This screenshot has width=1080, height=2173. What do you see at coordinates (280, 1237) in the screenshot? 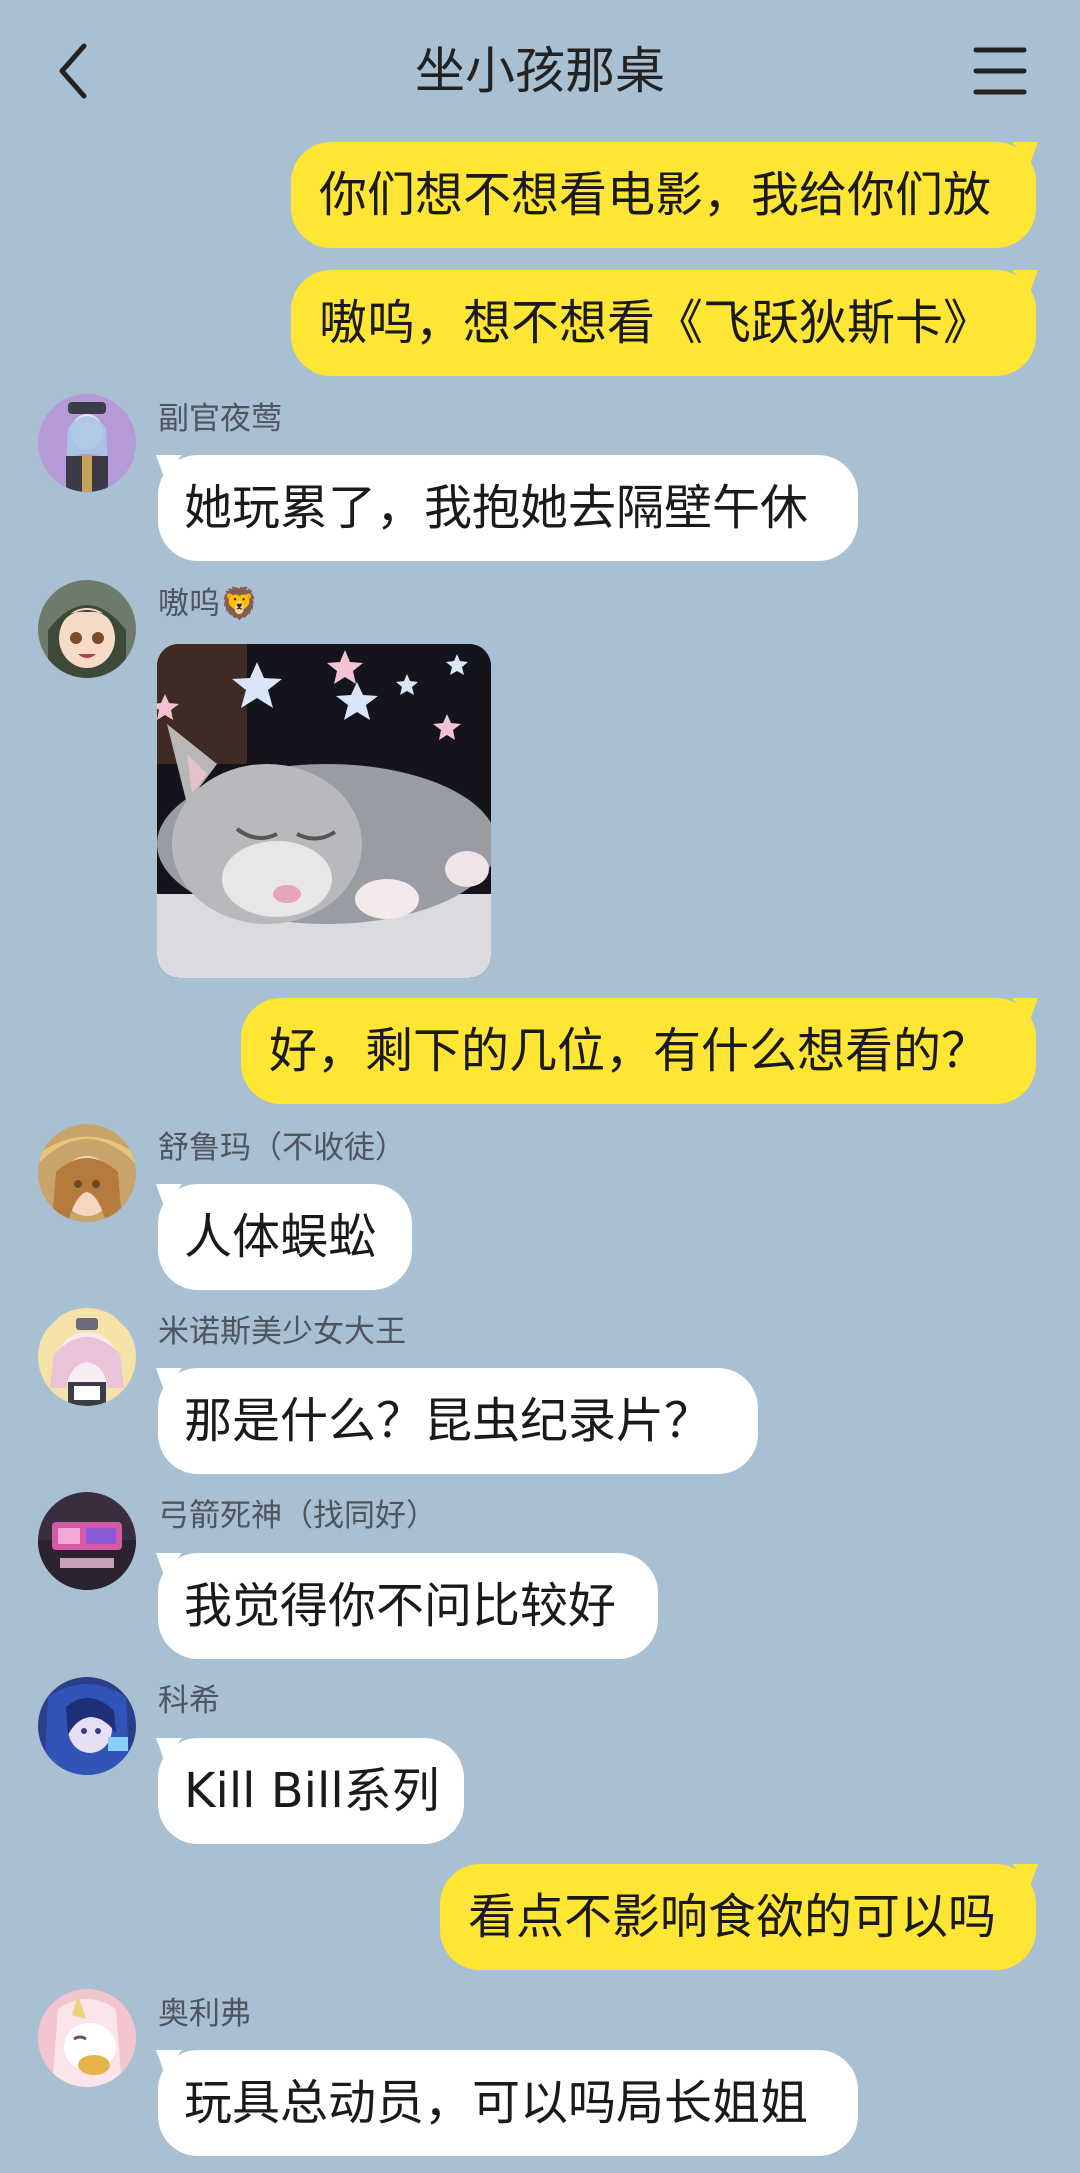
I see `message-text: 人体蜈蚣` at bounding box center [280, 1237].